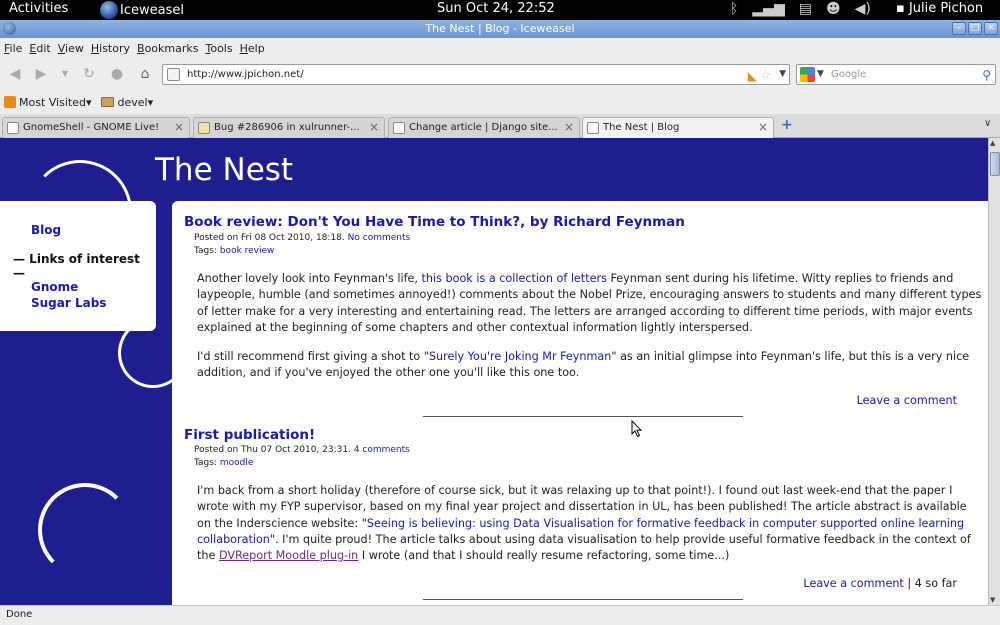 The width and height of the screenshot is (1000, 625). I want to click on launchpad-favicon-icon, so click(204, 128).